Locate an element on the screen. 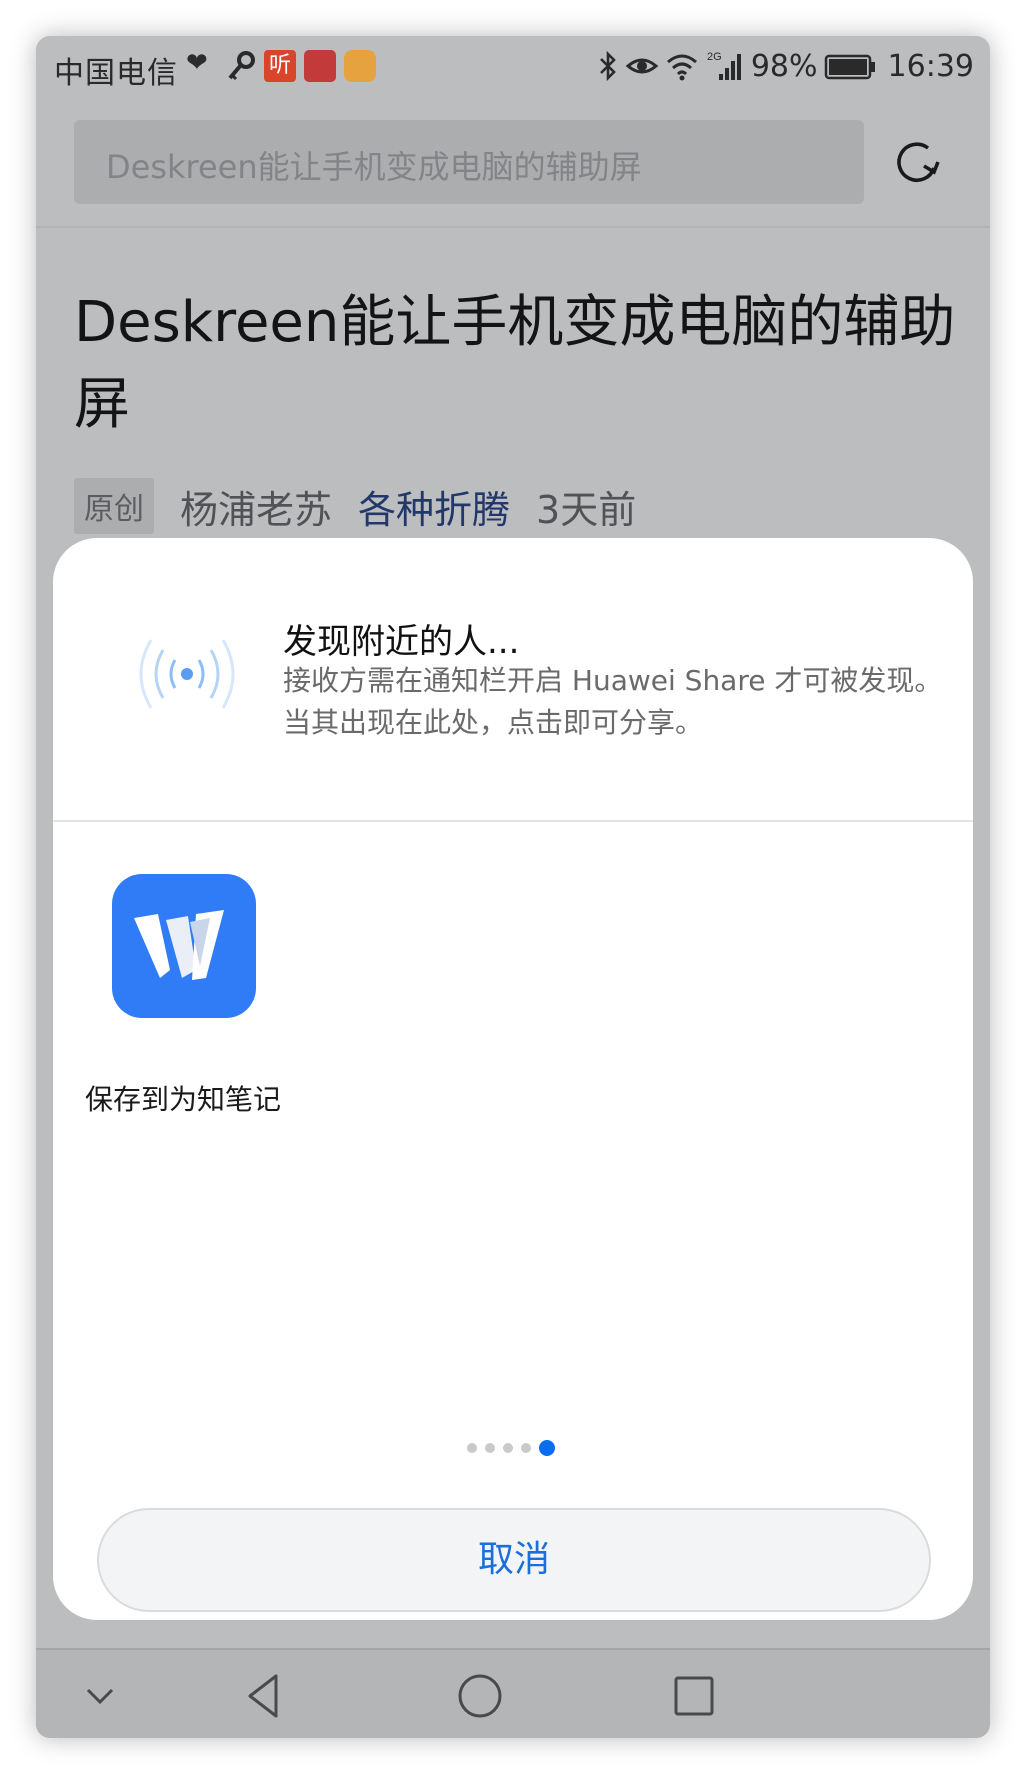 The image size is (1026, 1774). recents-icon is located at coordinates (694, 1696).